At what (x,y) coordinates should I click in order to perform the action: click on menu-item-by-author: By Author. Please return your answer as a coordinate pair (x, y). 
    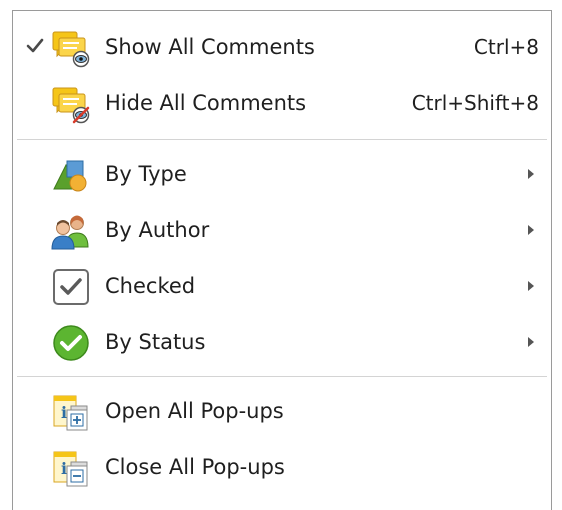
    Looking at the image, I should click on (282, 230).